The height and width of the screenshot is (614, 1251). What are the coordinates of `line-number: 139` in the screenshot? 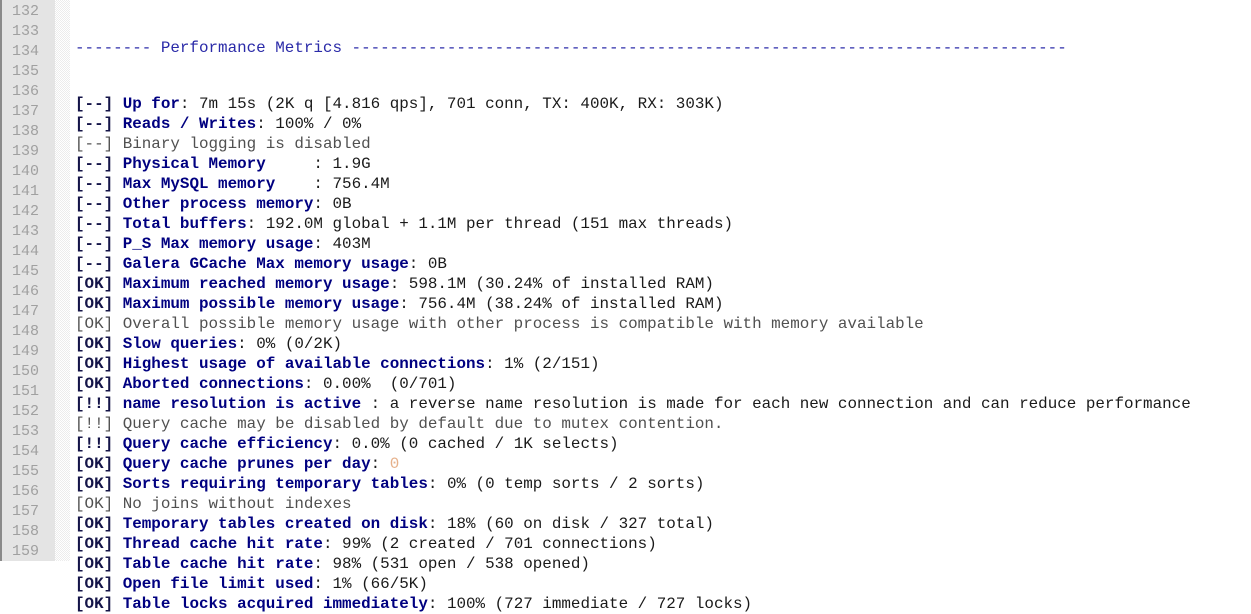 It's located at (26, 151).